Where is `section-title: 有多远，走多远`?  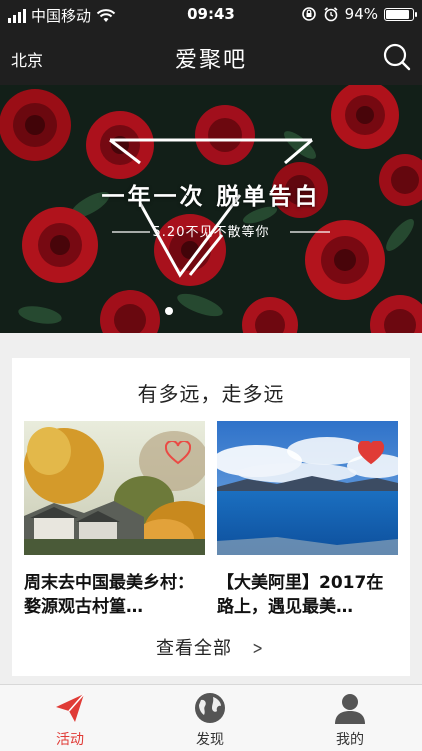
section-title: 有多远，走多远 is located at coordinates (211, 394).